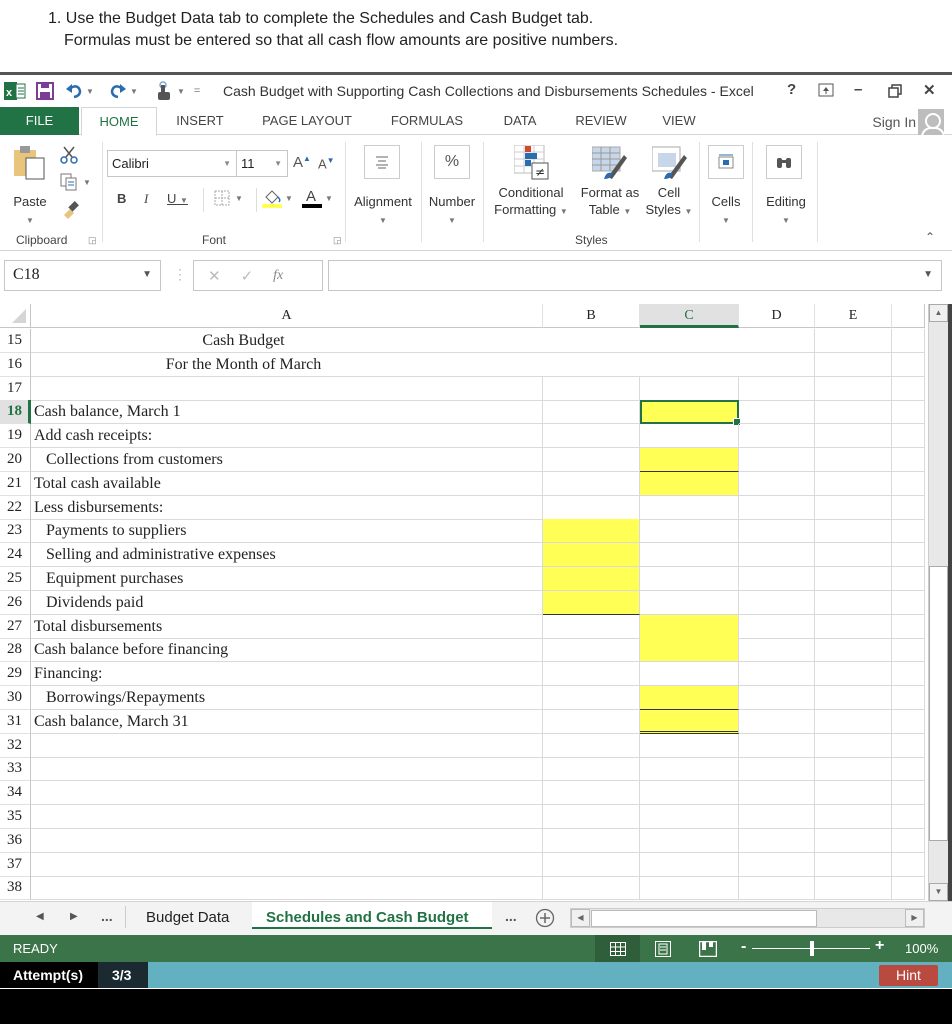 Image resolution: width=952 pixels, height=1024 pixels. What do you see at coordinates (591, 316) in the screenshot?
I see `column-header-b: B` at bounding box center [591, 316].